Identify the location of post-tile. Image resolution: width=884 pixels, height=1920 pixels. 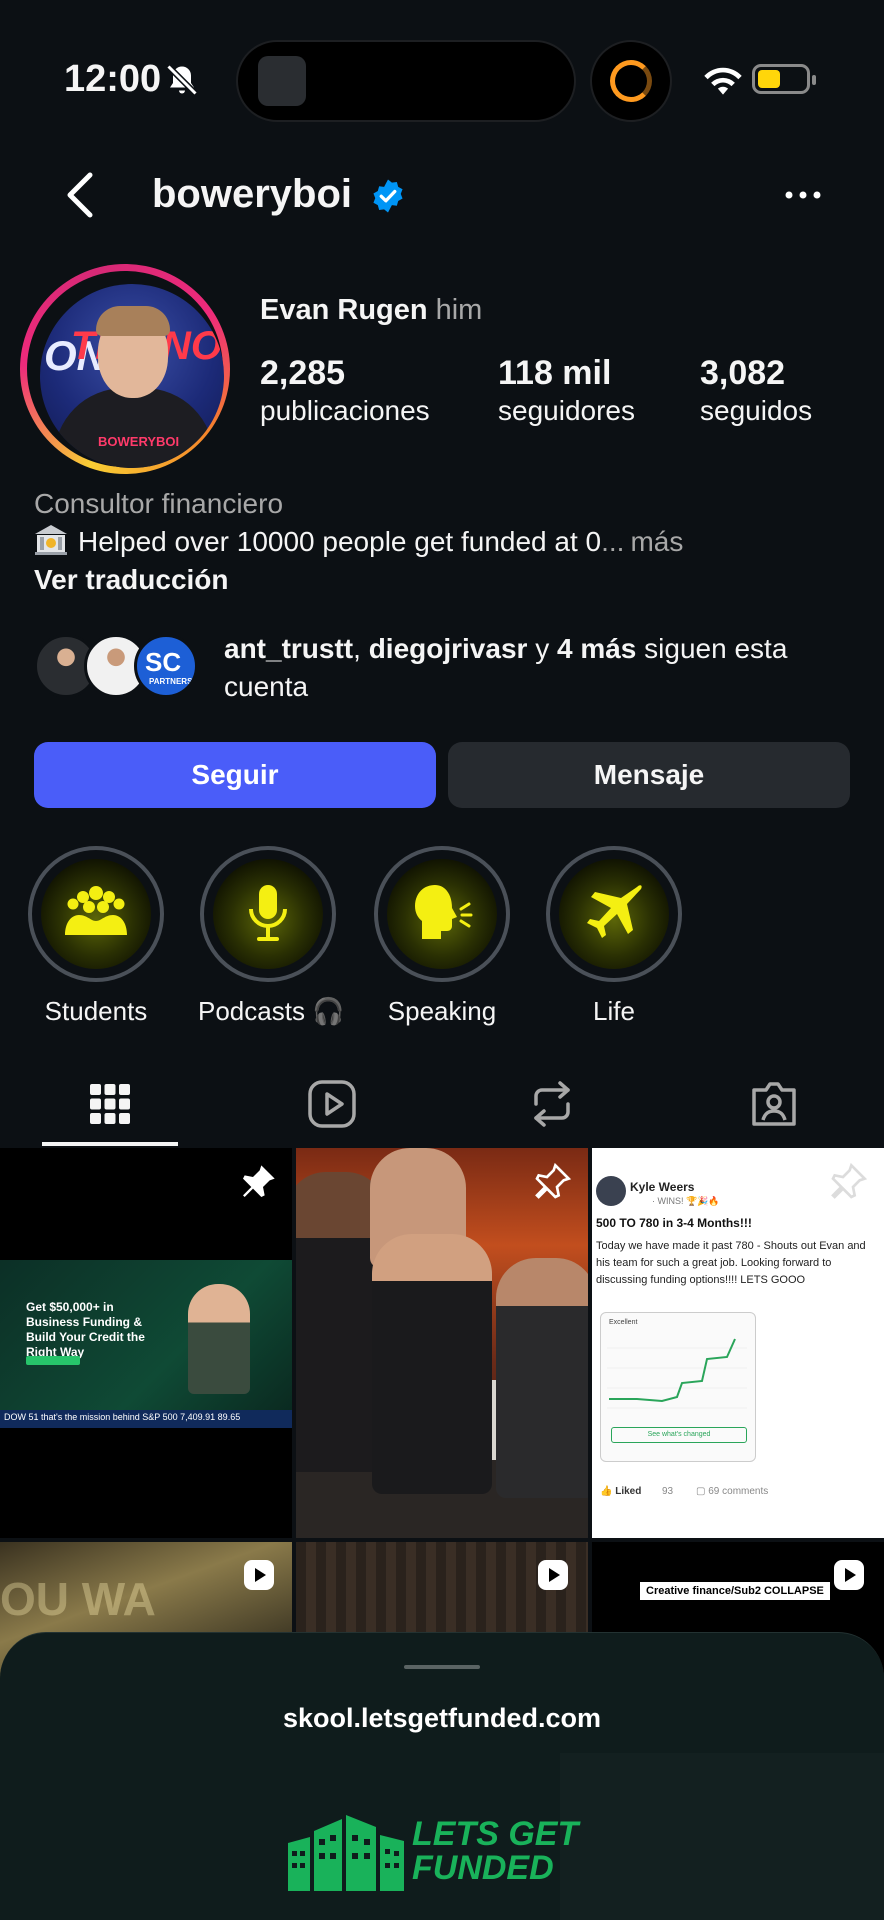
(442, 1343).